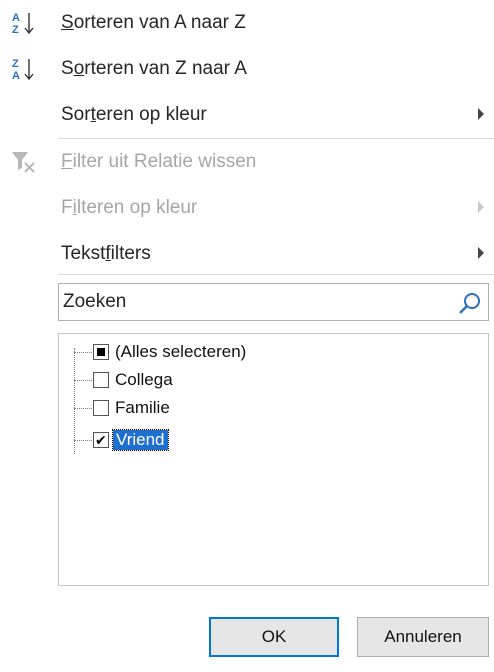 This screenshot has height=672, width=494. I want to click on list-item-label: Vriend, so click(140, 440).